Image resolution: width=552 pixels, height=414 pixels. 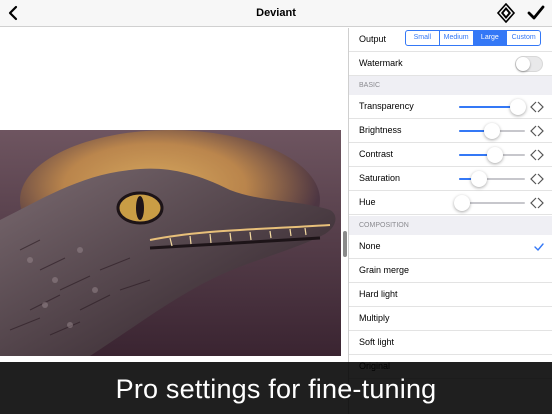 What do you see at coordinates (450, 179) in the screenshot?
I see `slider-row-saturation: Saturation` at bounding box center [450, 179].